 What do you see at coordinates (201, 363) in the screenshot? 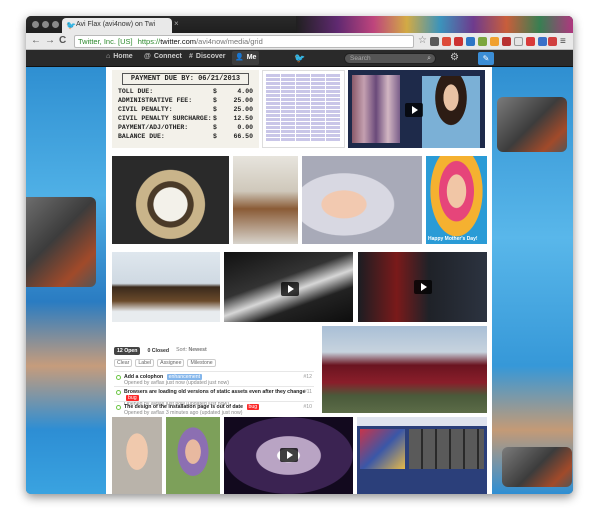
I see `filter-milestone: Milestone` at bounding box center [201, 363].